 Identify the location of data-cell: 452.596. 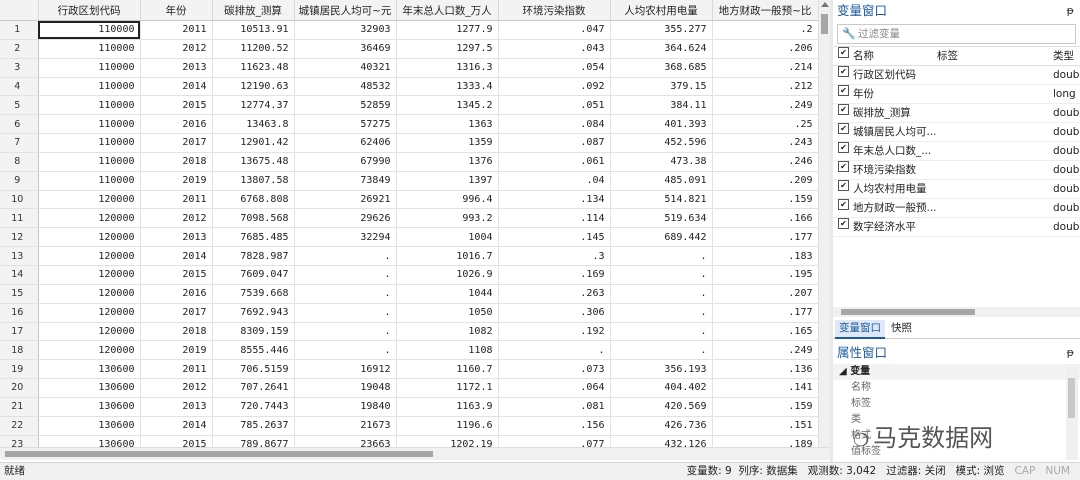
(661, 143).